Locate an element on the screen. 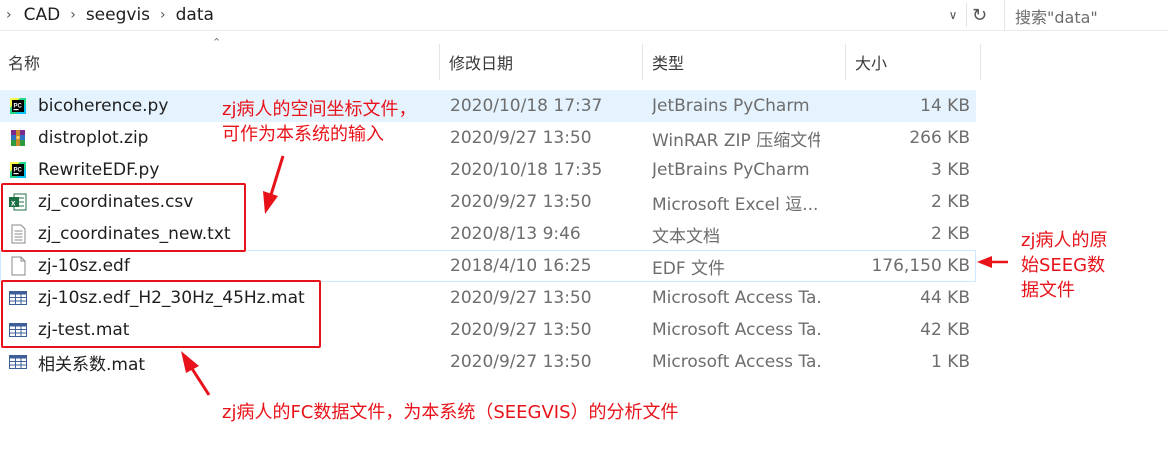 This screenshot has width=1168, height=475. file-date: 2020/10/18 17:35 is located at coordinates (526, 170).